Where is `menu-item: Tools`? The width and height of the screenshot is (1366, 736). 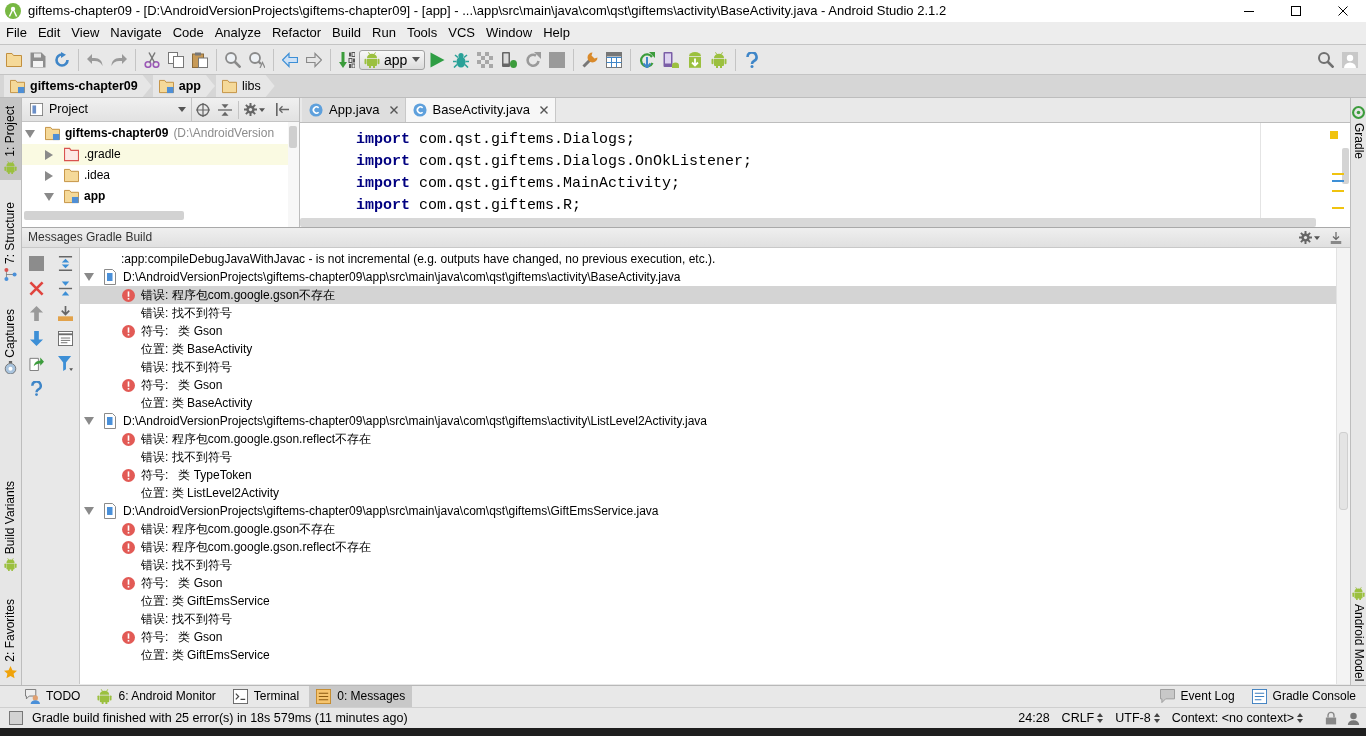
menu-item: Tools is located at coordinates (422, 33).